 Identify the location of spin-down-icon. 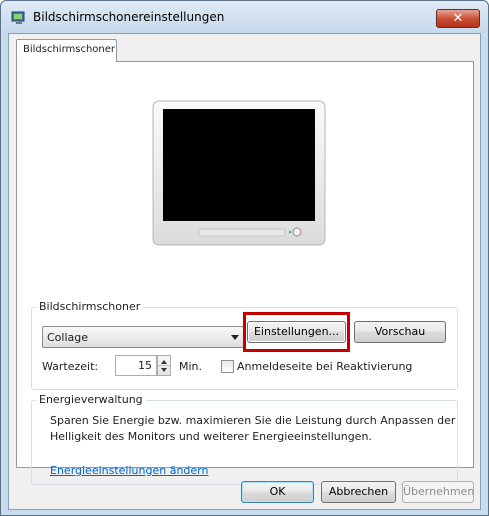
(164, 370).